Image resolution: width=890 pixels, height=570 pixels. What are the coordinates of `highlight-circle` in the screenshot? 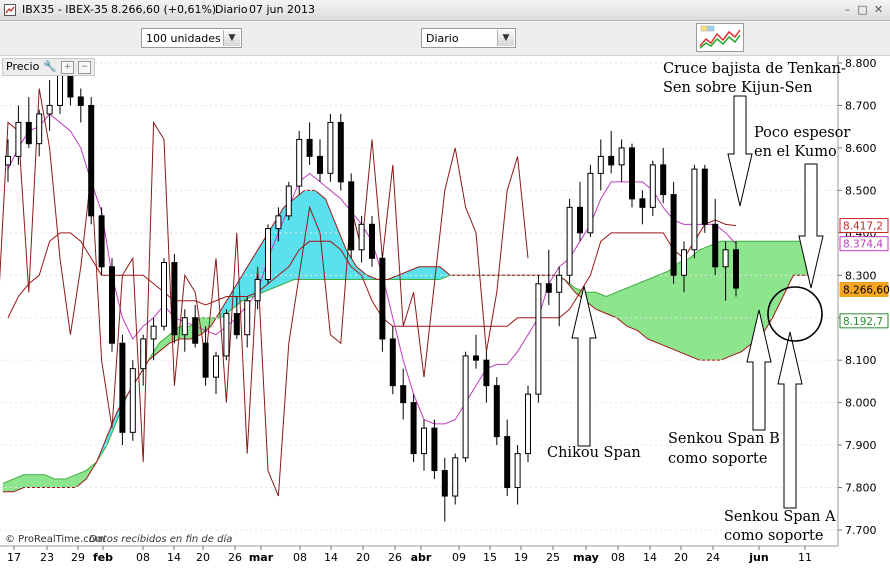 It's located at (795, 314).